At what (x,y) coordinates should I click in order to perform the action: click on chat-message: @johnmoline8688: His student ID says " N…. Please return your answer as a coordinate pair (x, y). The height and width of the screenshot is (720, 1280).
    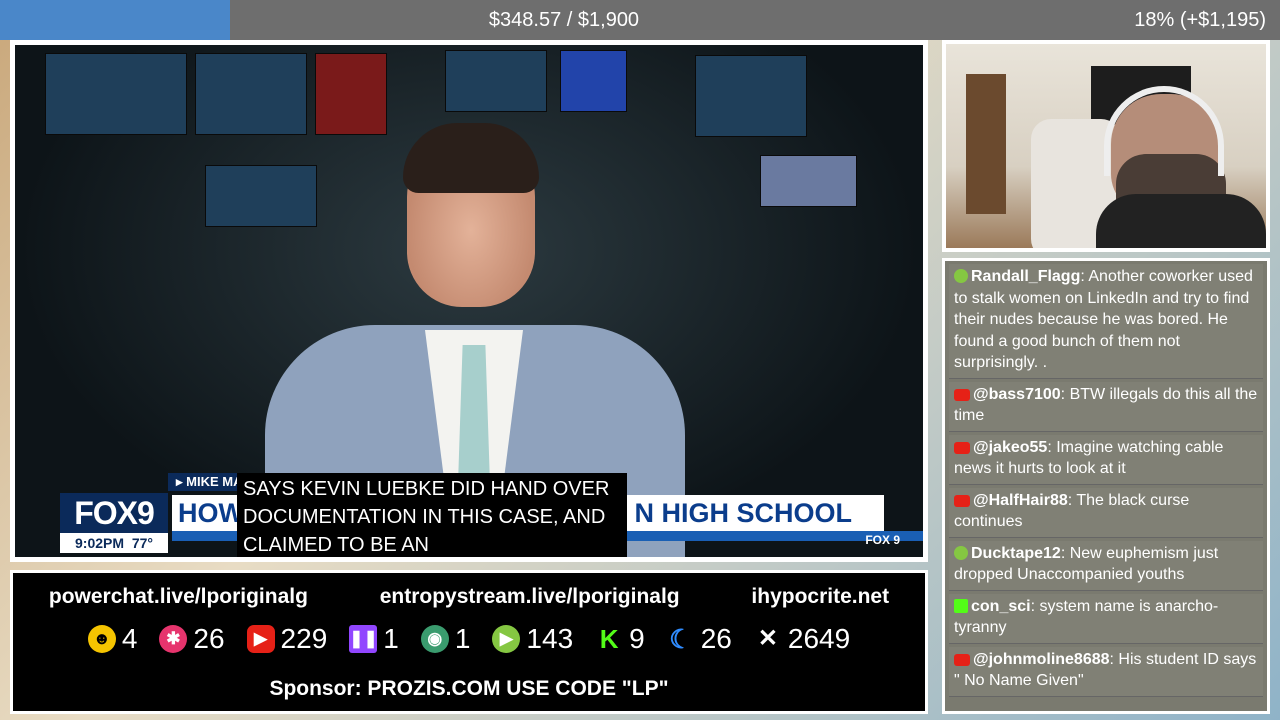
    Looking at the image, I should click on (1106, 671).